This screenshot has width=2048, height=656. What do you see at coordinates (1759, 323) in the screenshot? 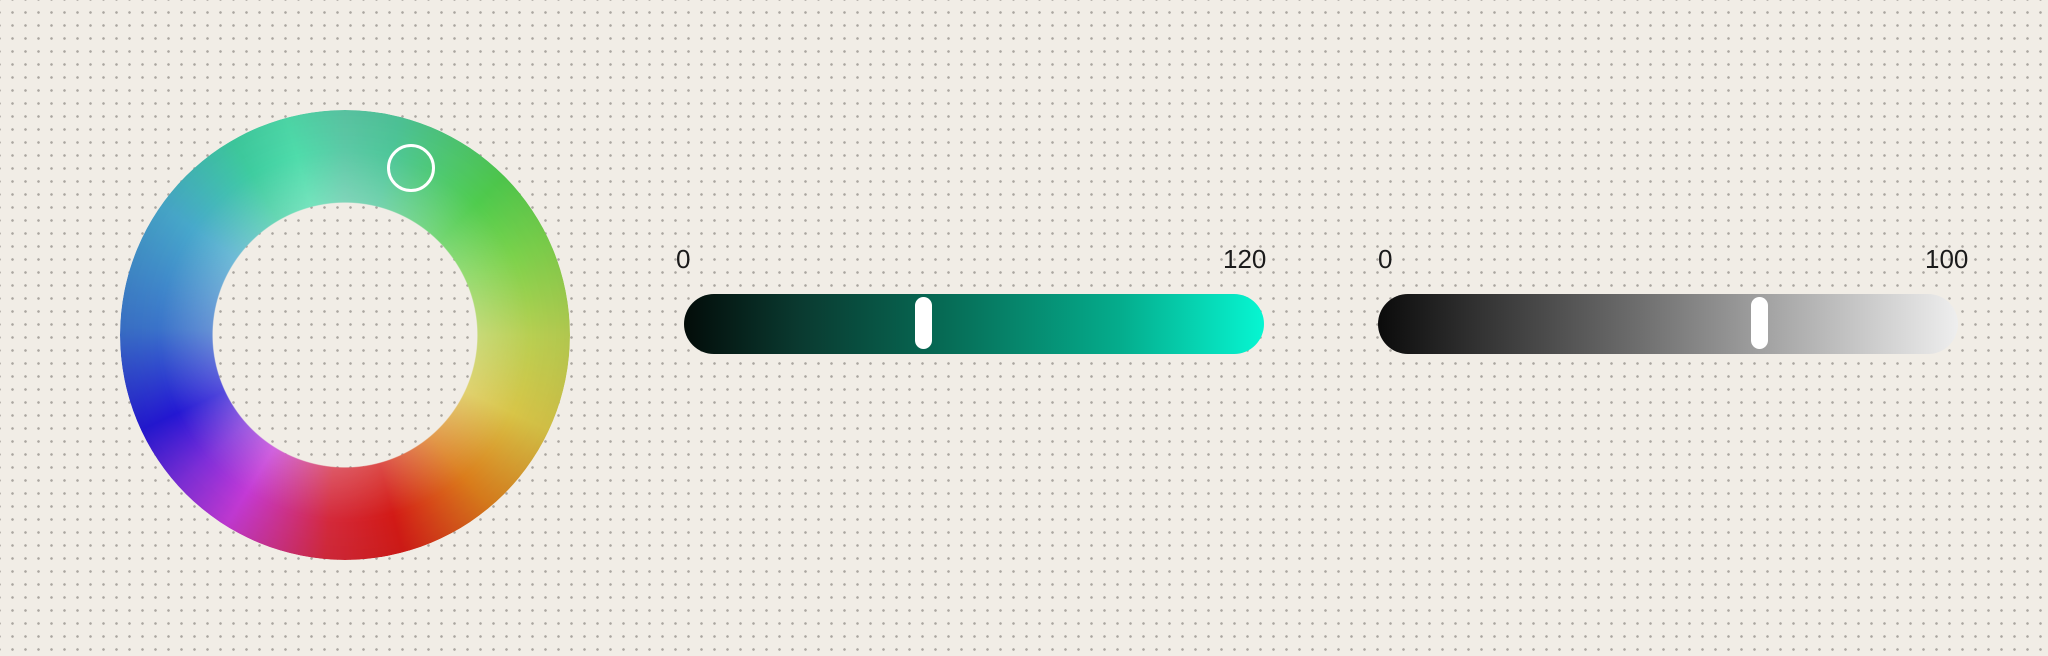
I see `value-slider-thumb` at bounding box center [1759, 323].